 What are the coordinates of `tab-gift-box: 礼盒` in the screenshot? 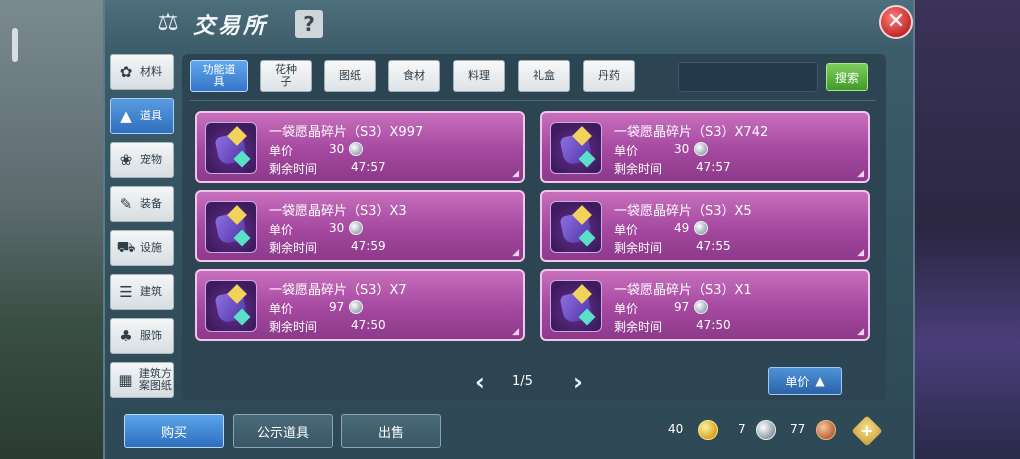 It's located at (544, 76).